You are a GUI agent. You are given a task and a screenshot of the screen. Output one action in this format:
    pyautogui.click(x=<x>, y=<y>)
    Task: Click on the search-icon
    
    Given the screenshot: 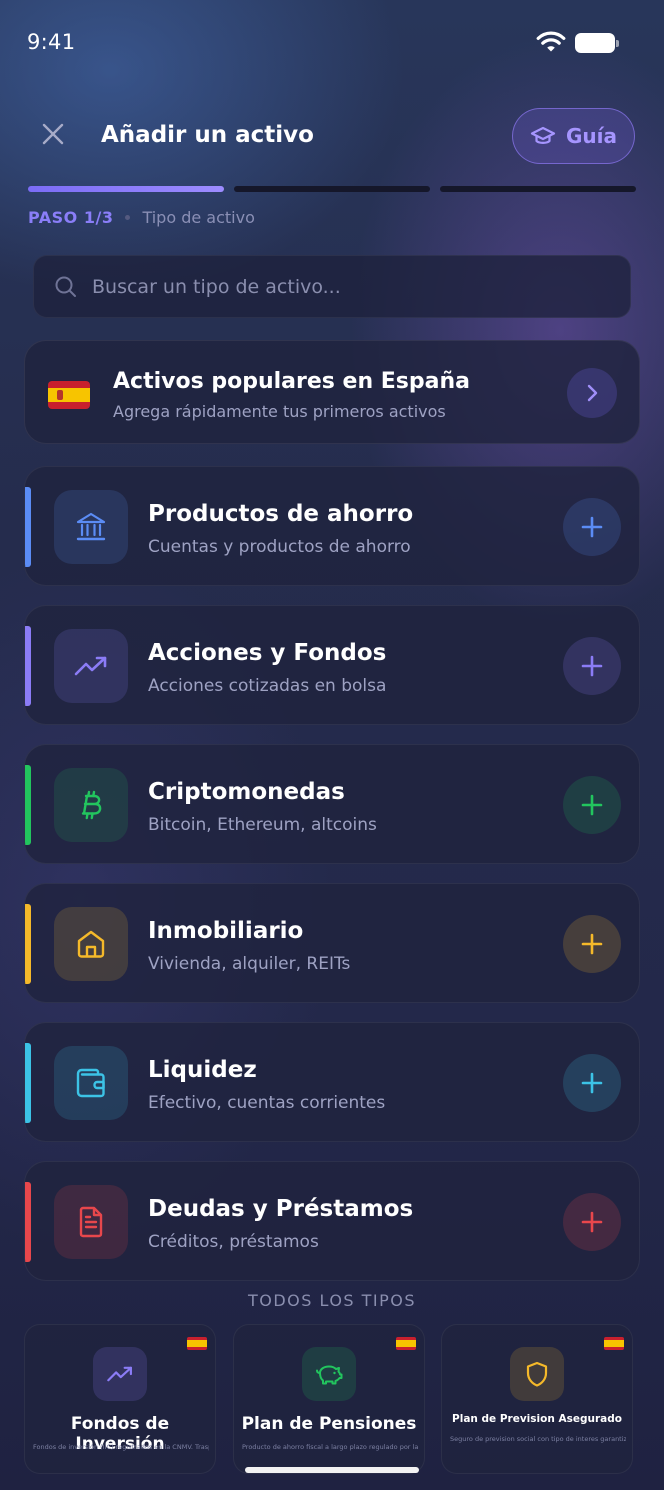 What is the action you would take?
    pyautogui.click(x=65, y=286)
    